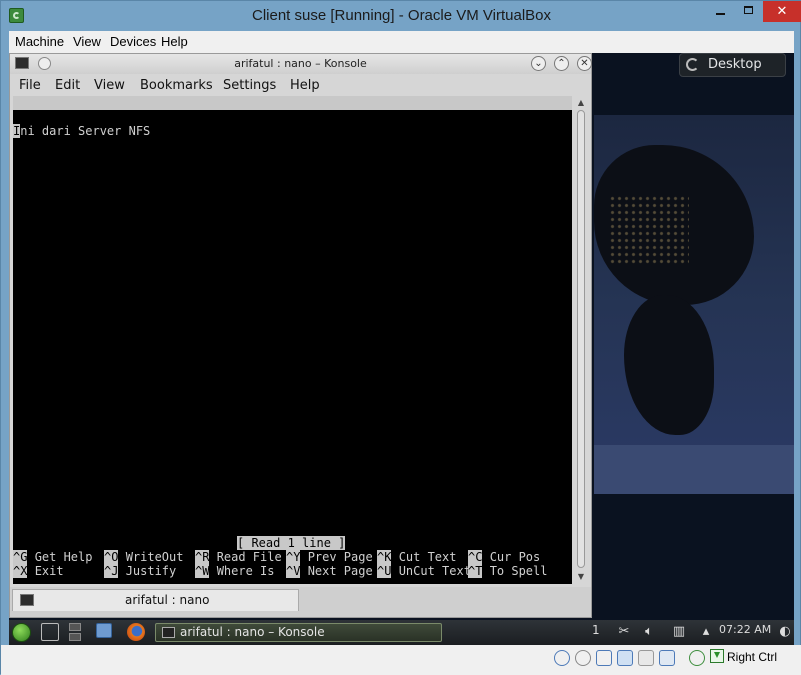 The width and height of the screenshot is (801, 675). I want to click on session-tab-label: arifatul : nano, so click(167, 600).